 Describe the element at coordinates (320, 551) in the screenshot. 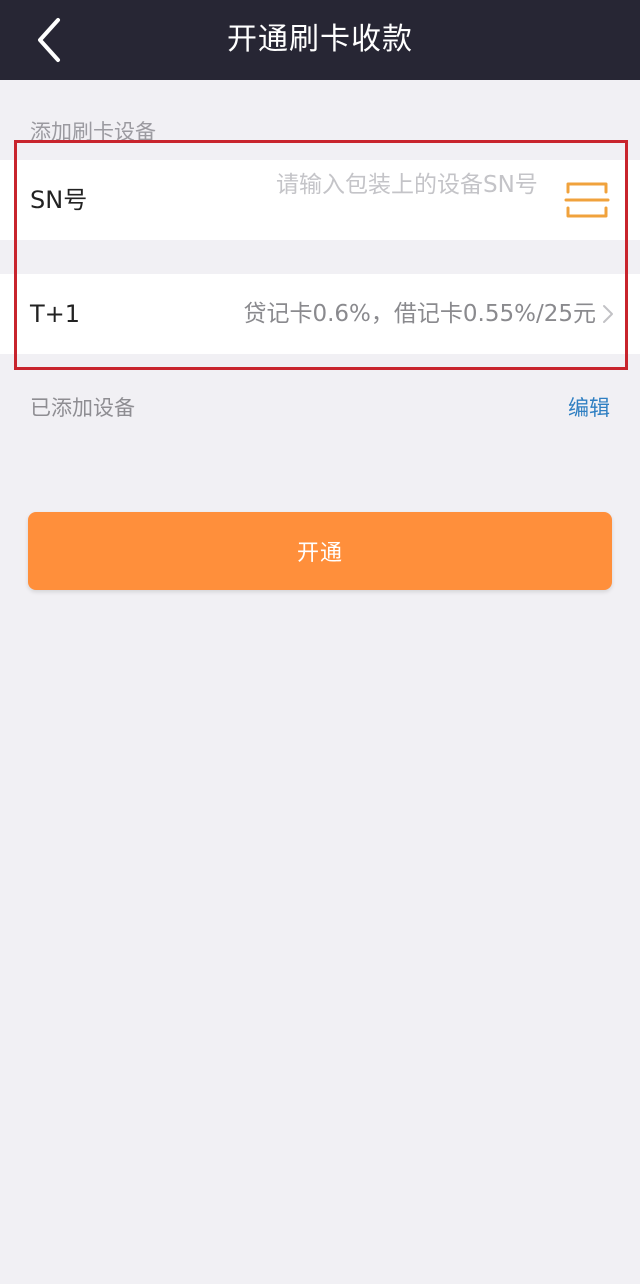

I see `open-button: 开通` at that location.